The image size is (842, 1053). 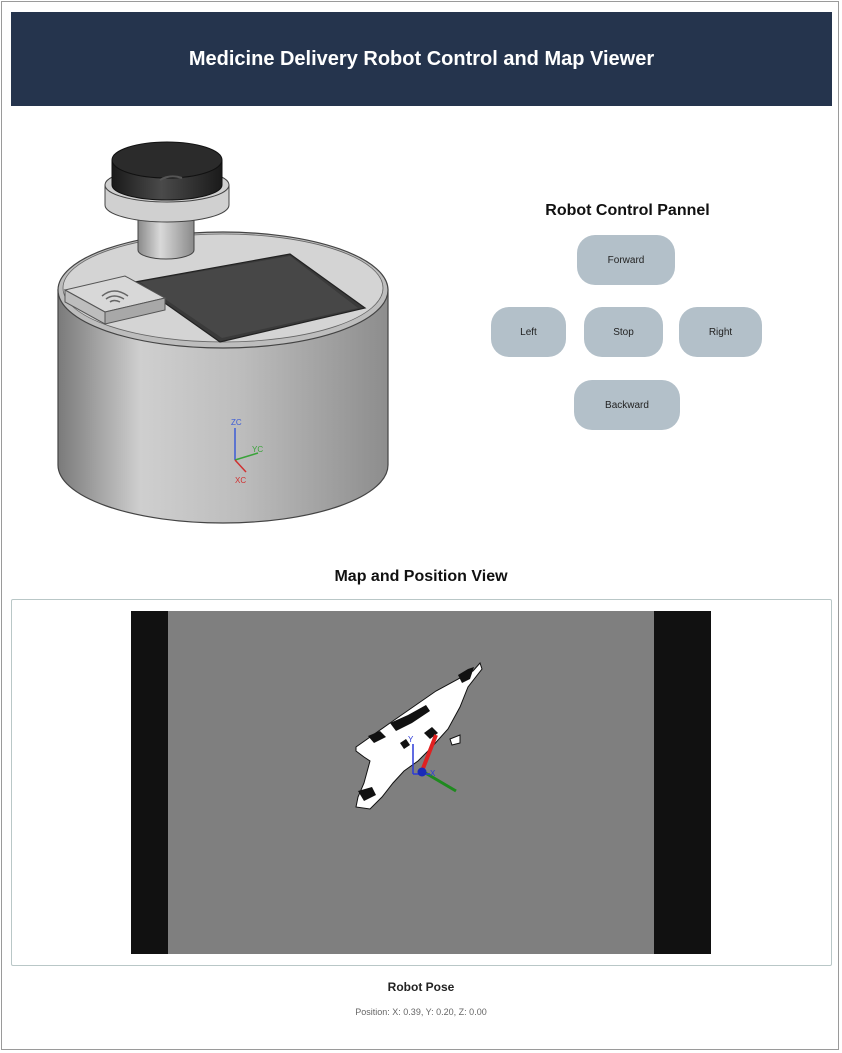 I want to click on right-button: Right, so click(x=720, y=332).